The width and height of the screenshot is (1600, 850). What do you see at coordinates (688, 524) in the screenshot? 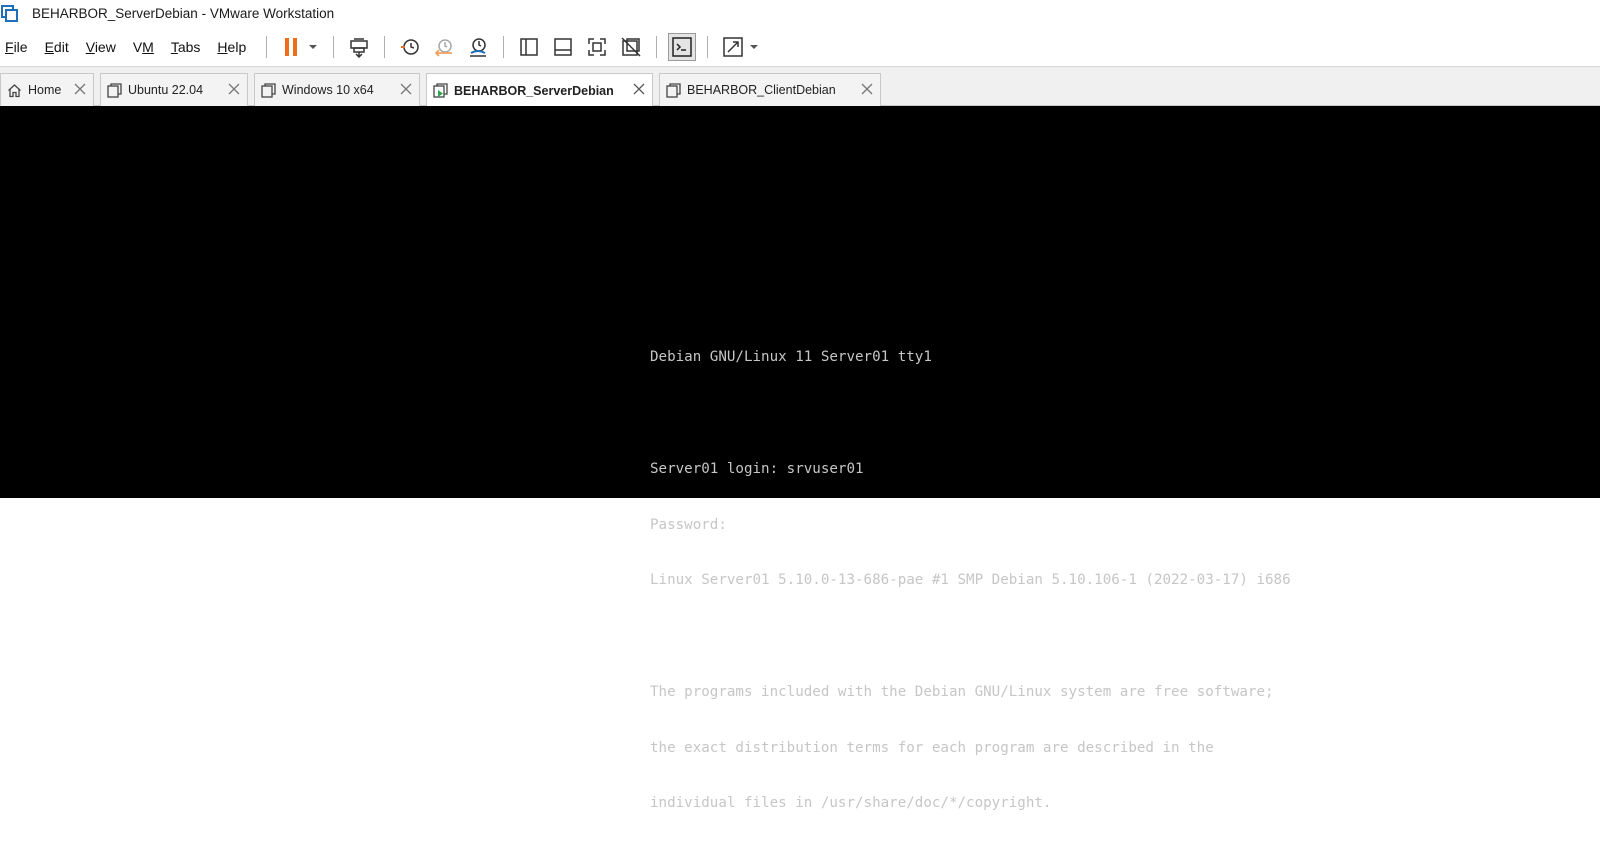
I see `terminal-line: Password:` at bounding box center [688, 524].